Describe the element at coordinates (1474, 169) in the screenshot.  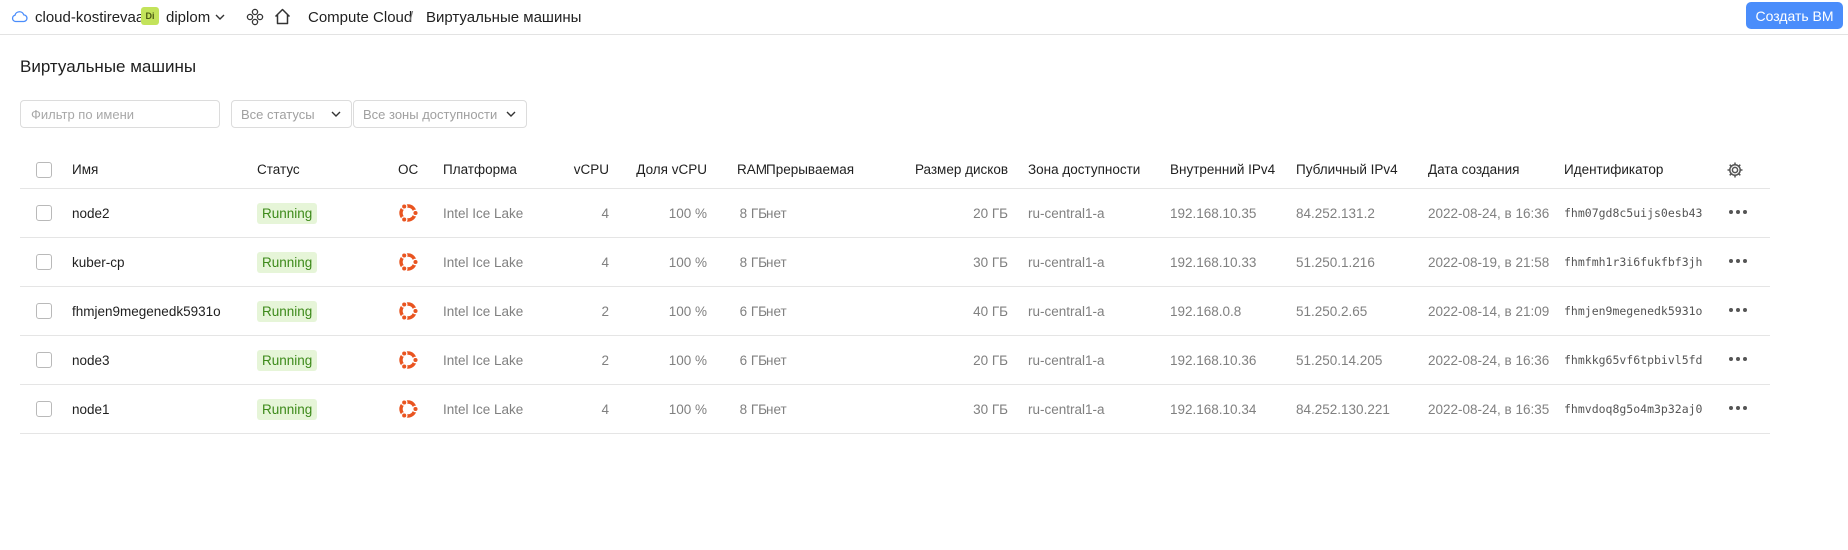
I see `column-header-created: Дата создания` at that location.